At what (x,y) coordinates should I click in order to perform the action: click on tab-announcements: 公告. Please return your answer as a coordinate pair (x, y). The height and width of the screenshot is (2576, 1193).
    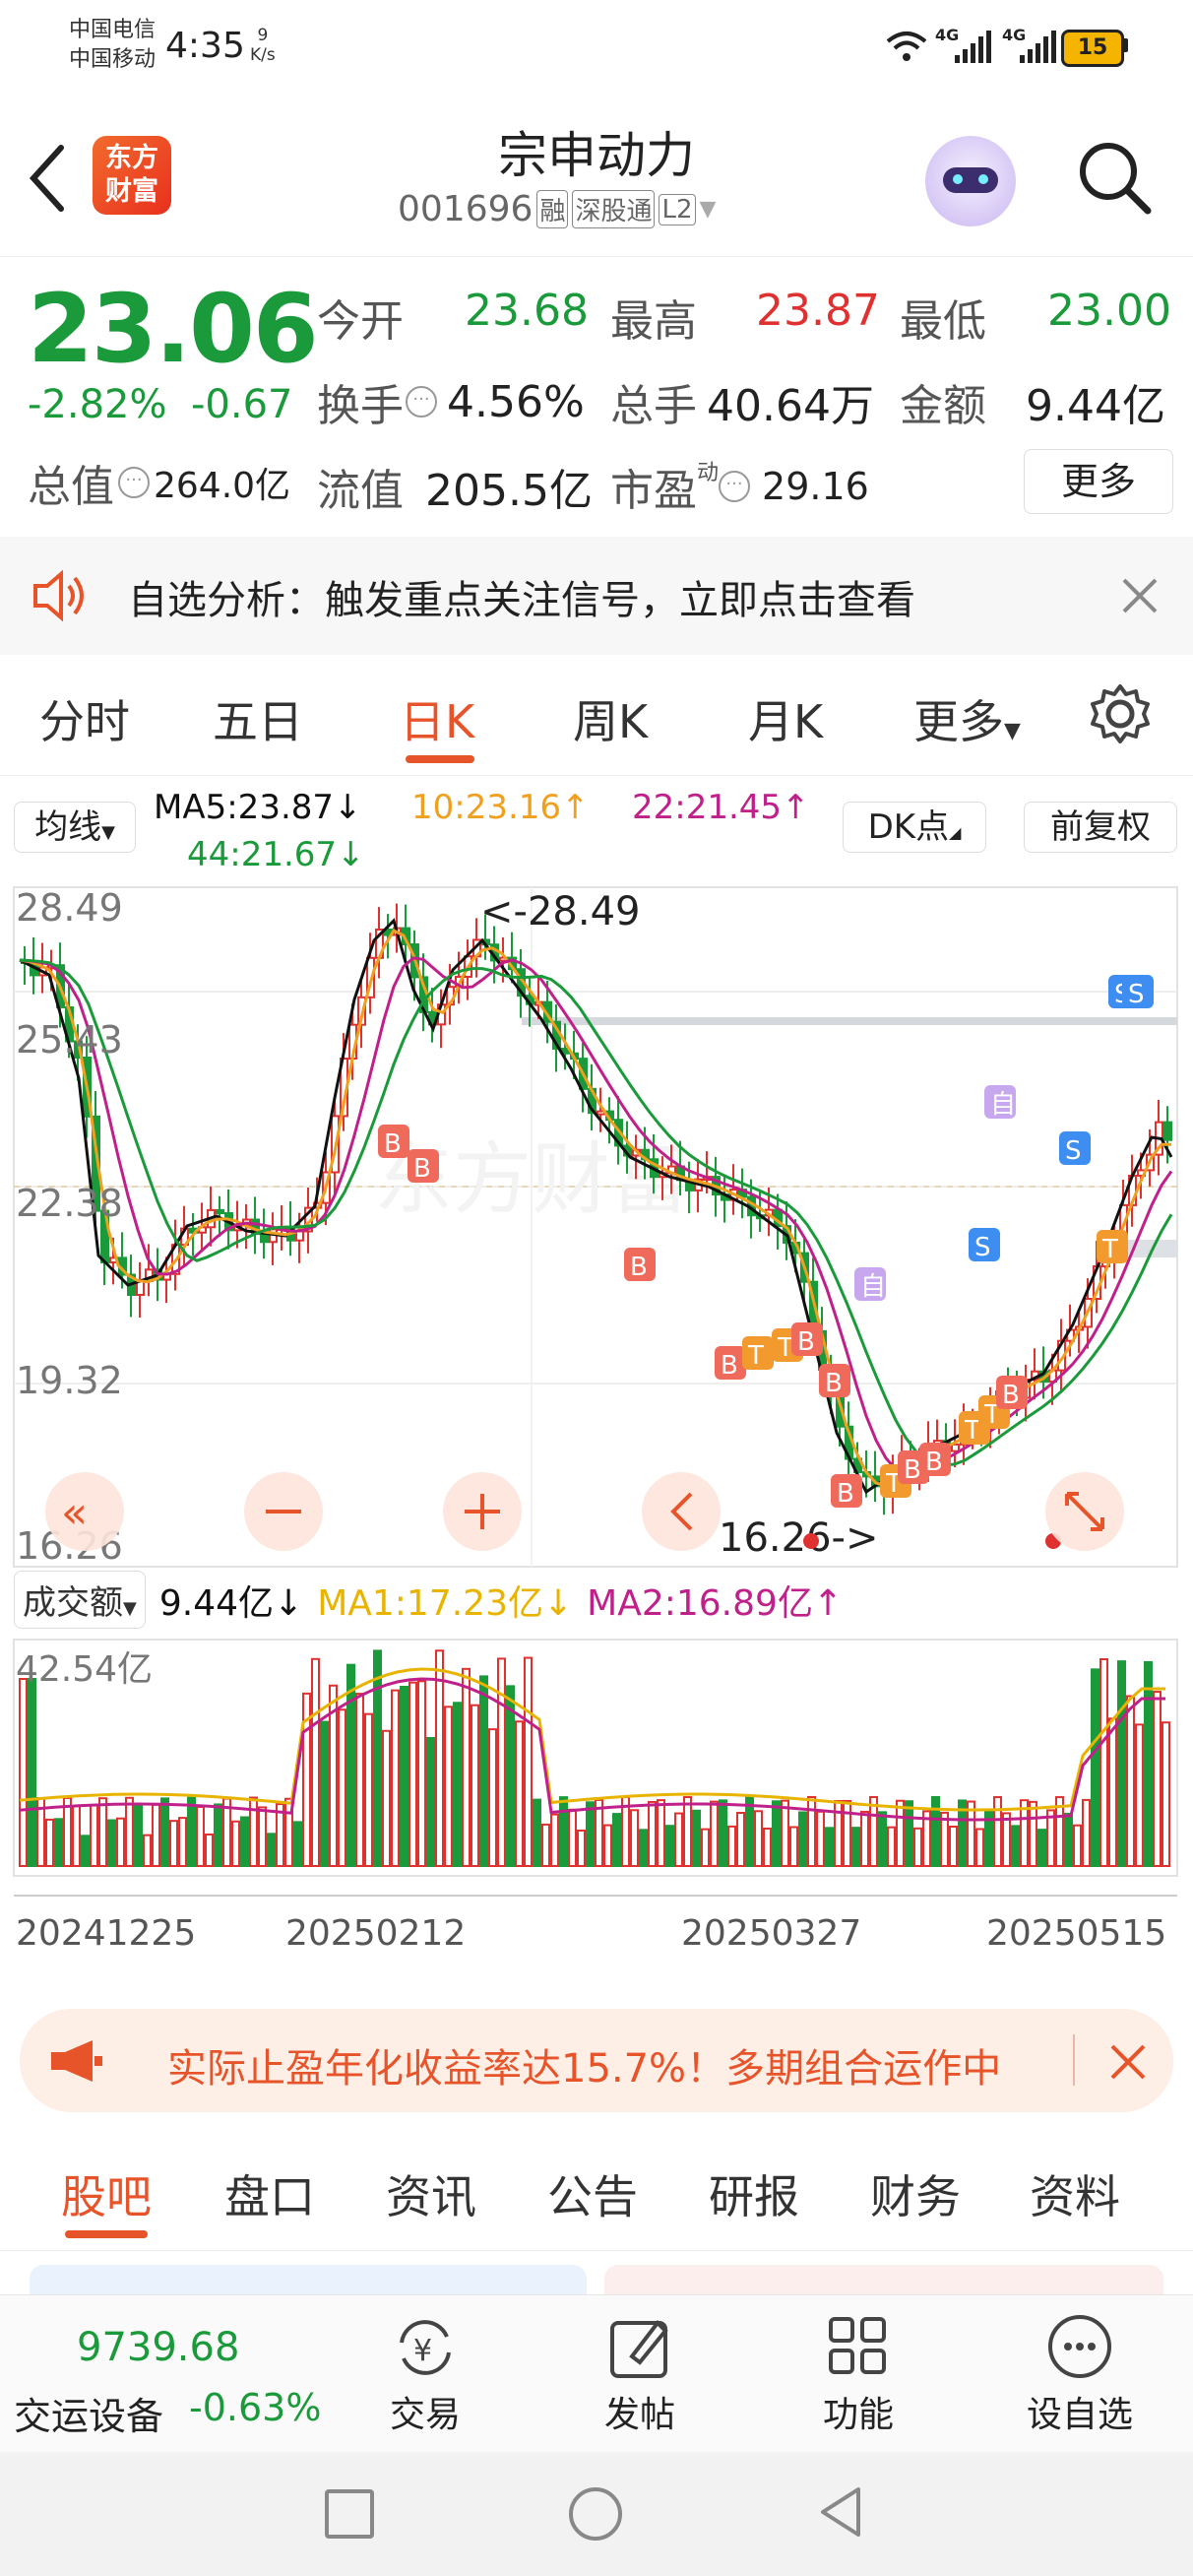
    Looking at the image, I should click on (592, 2193).